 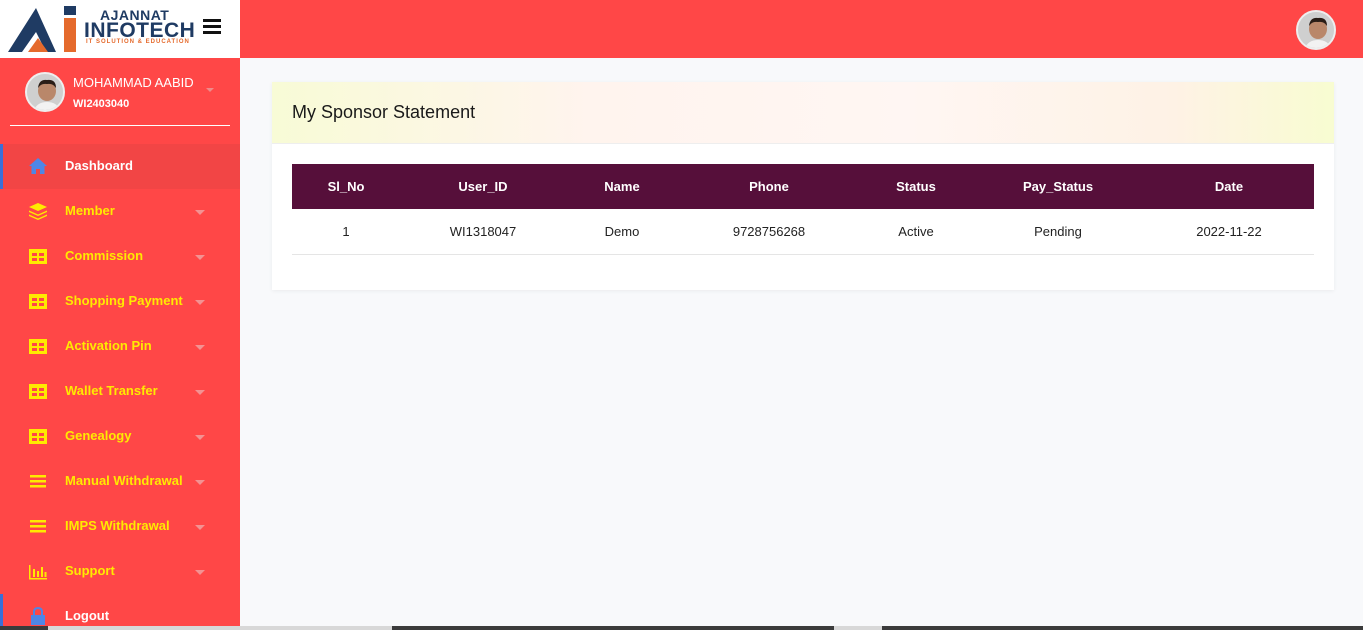 I want to click on logo-tagline: IT SOLUTION & EDUCATION, so click(x=138, y=42).